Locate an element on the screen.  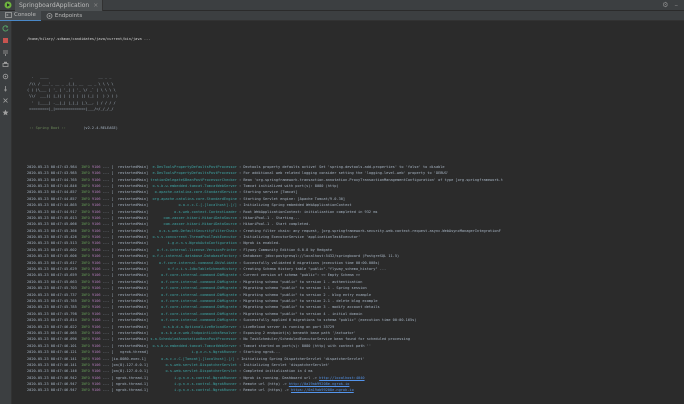
log-logger: e.DevToolsPropertyDefaultsPostProcessor is located at coordinates (193, 166).